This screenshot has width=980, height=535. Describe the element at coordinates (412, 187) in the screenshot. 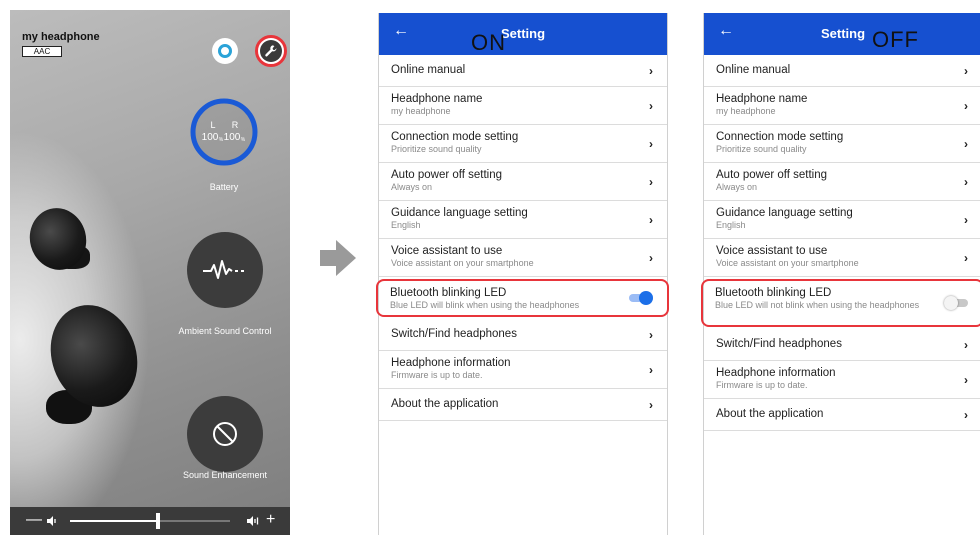

I see `settings-row-subtitle: Always on` at that location.